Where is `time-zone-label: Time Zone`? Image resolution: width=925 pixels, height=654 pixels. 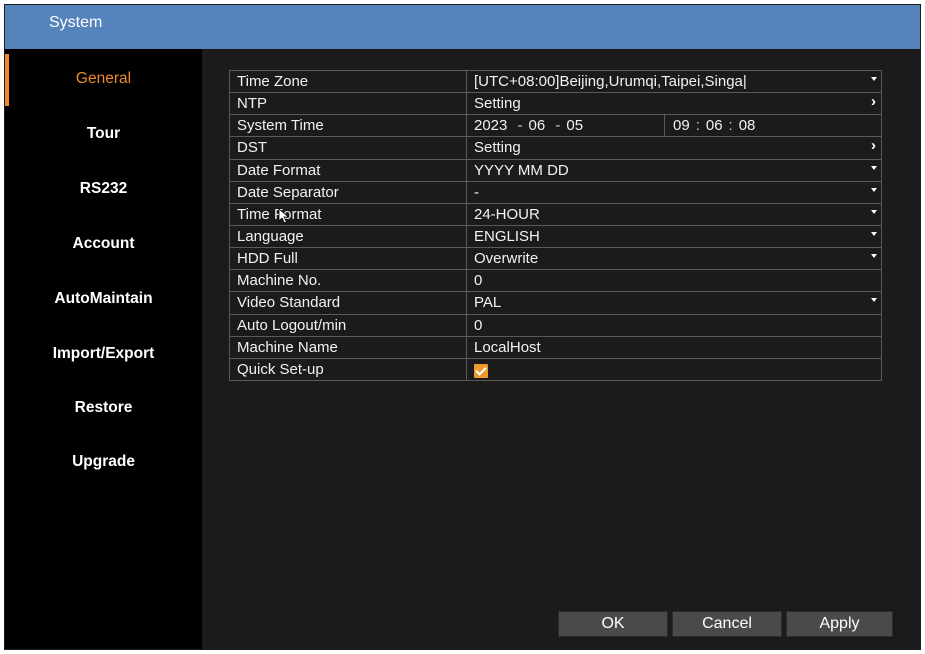 time-zone-label: Time Zone is located at coordinates (348, 81).